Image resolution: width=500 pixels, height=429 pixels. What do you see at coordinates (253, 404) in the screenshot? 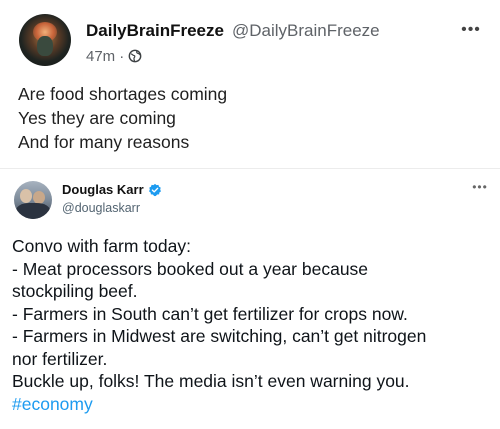
I see `hashtag-link: #economy` at bounding box center [253, 404].